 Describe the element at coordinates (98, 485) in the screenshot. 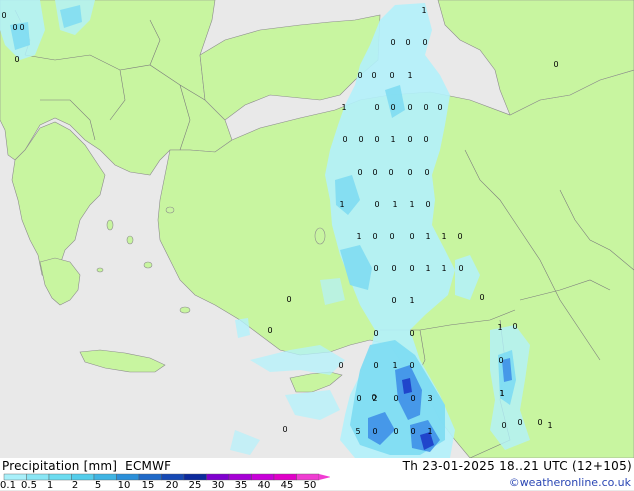

I see `scale-label: 5` at that location.